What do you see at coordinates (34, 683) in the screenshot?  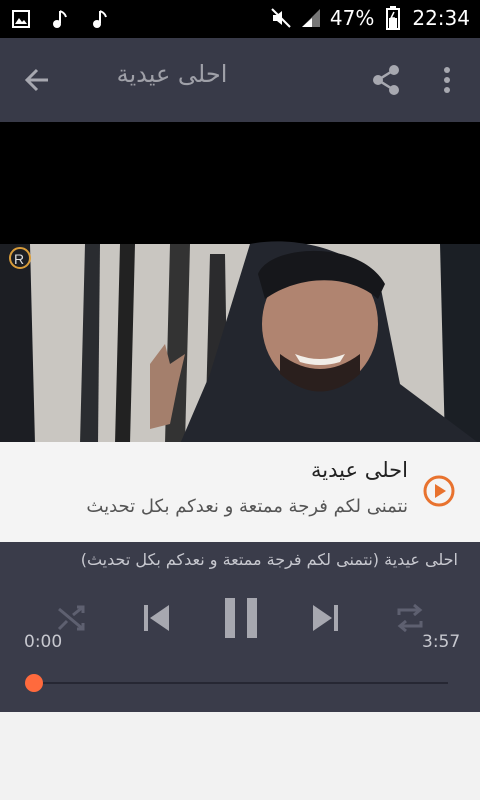 I see `seek-thumb` at bounding box center [34, 683].